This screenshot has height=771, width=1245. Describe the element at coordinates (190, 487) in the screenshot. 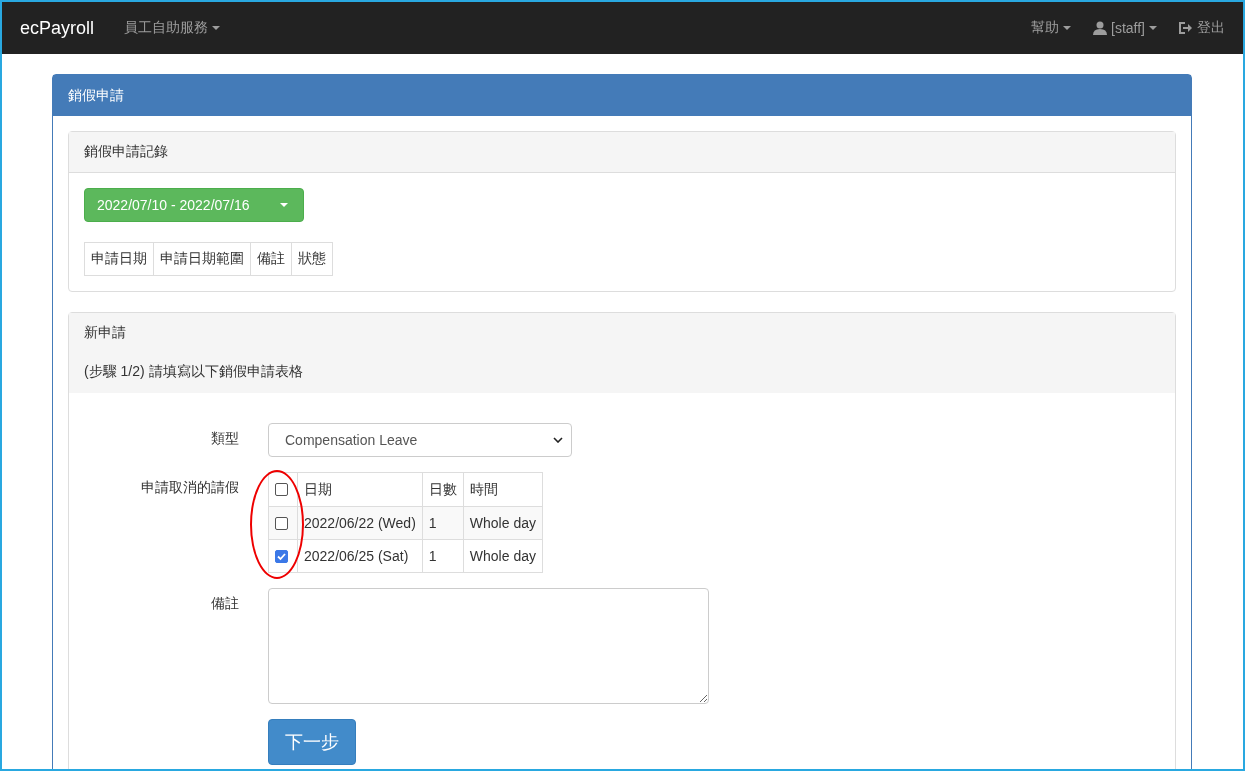

I see `field-label: 申請取消的請假` at that location.